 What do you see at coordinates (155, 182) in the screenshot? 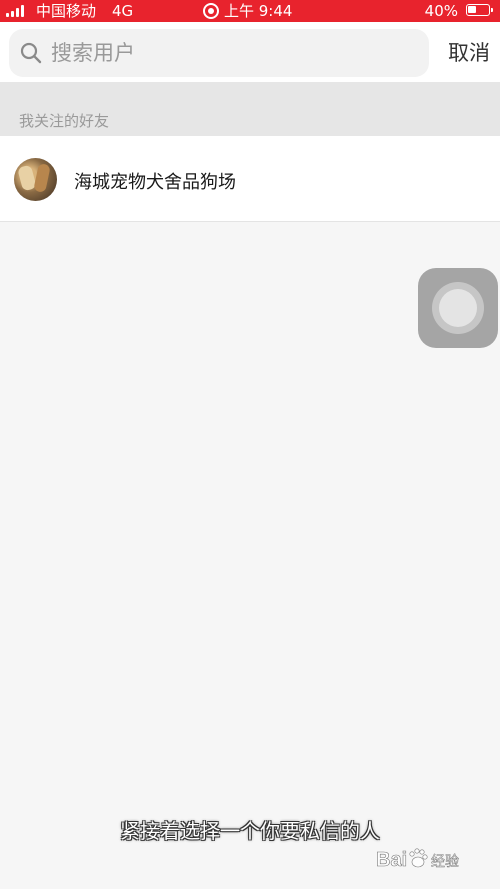
I see `contact-name: 海城宠物犬舍品狗场` at bounding box center [155, 182].